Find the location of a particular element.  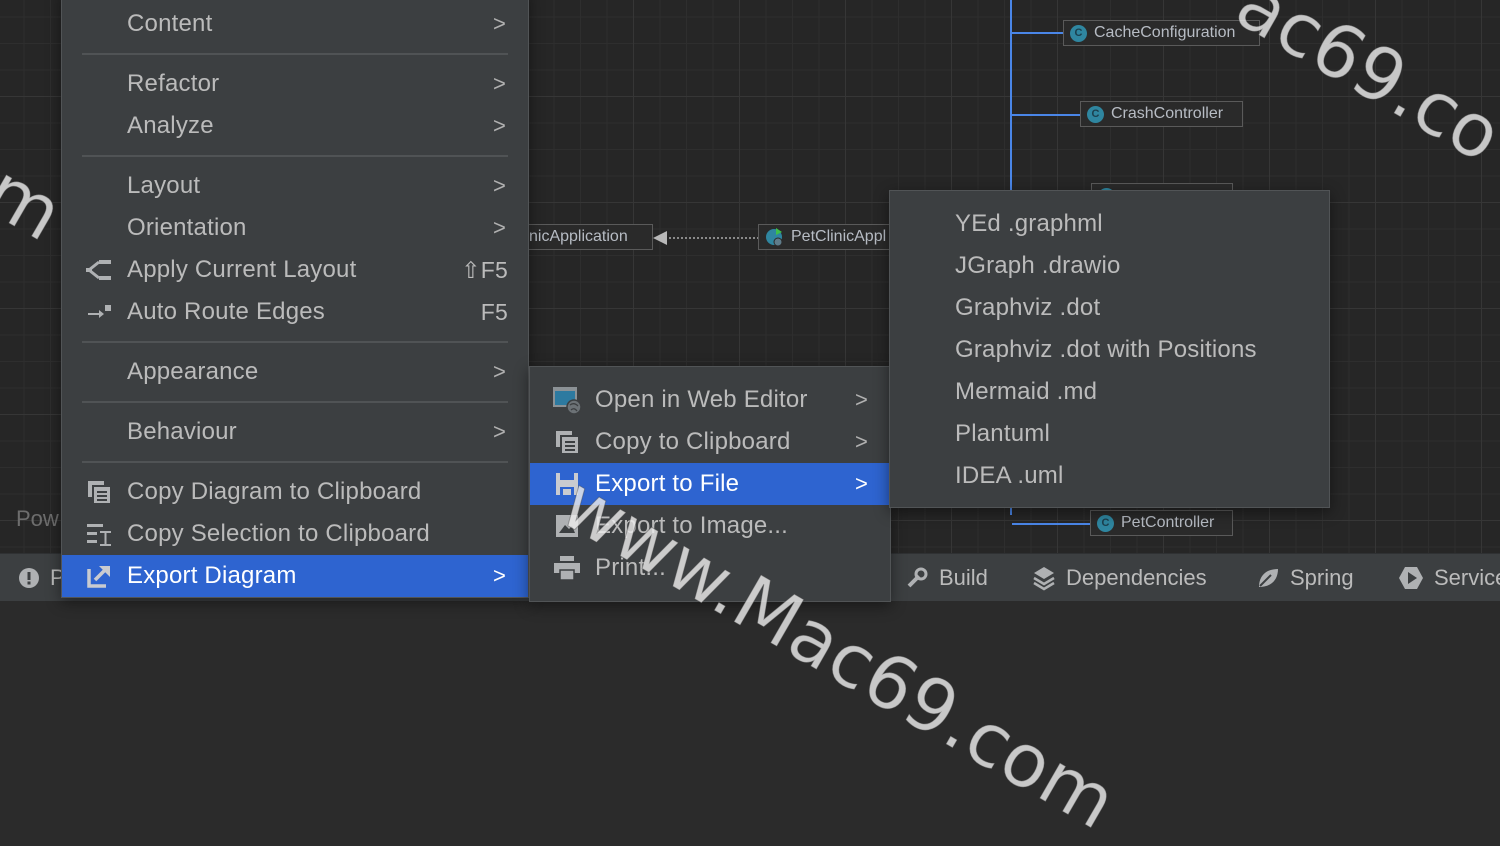

arrow-head-icon is located at coordinates (660, 238).